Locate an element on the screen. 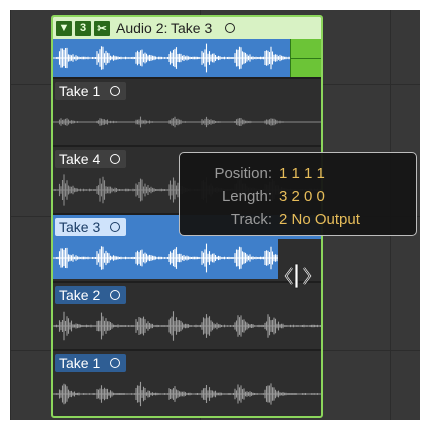  take-lane-take-2: Take 2 is located at coordinates (187, 314).